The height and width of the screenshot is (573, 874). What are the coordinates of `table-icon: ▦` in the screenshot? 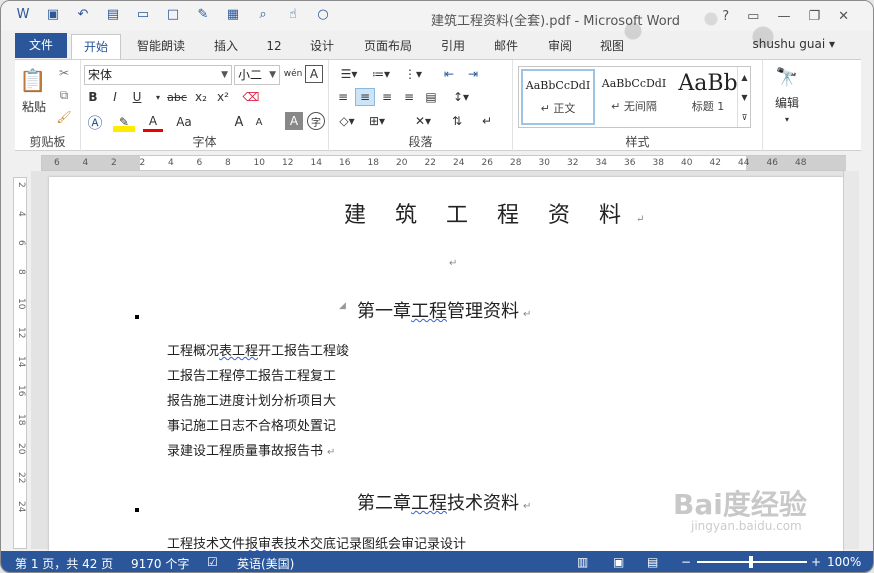 It's located at (233, 15).